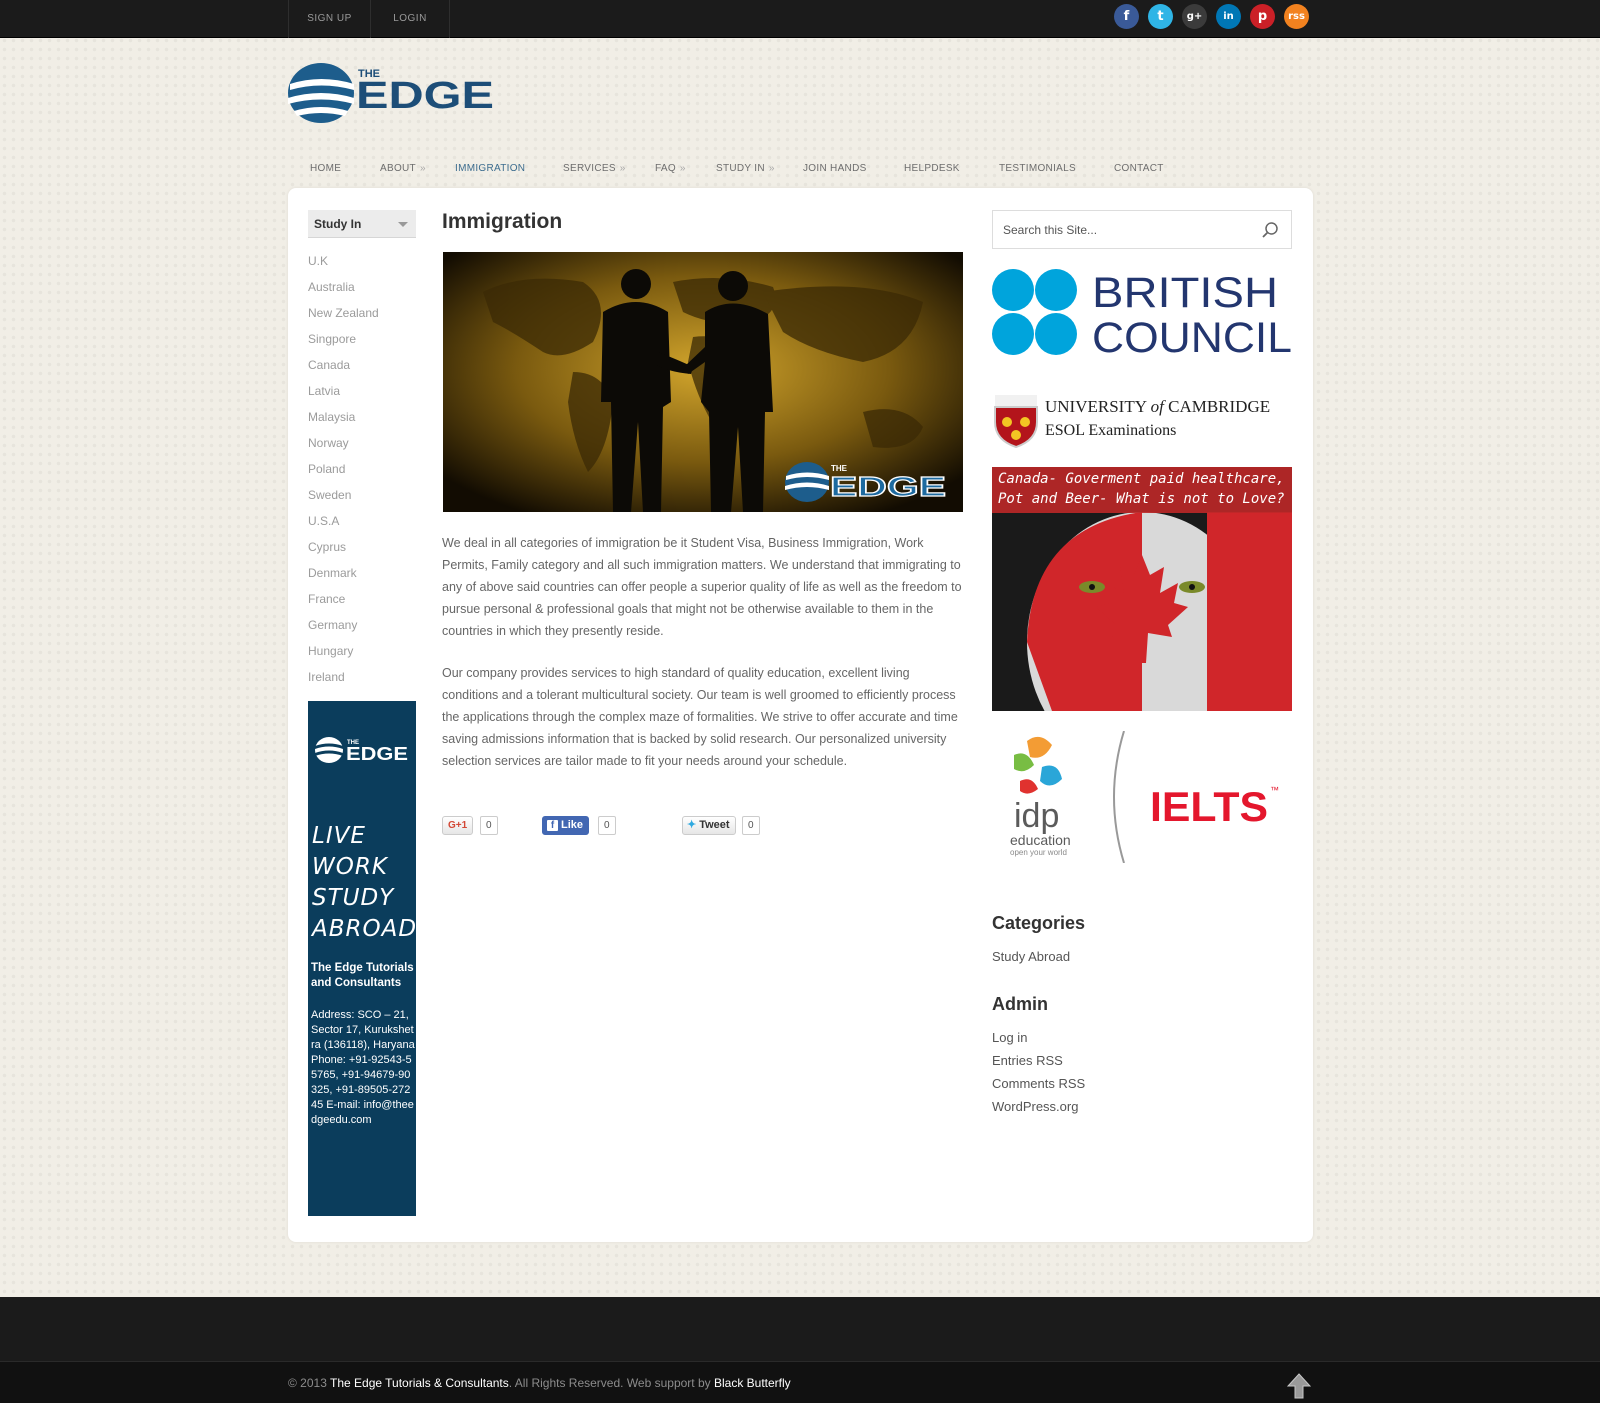 The image size is (1600, 1403). I want to click on banner-tagline: LIVE WORK STUDY ABROAD, so click(364, 883).